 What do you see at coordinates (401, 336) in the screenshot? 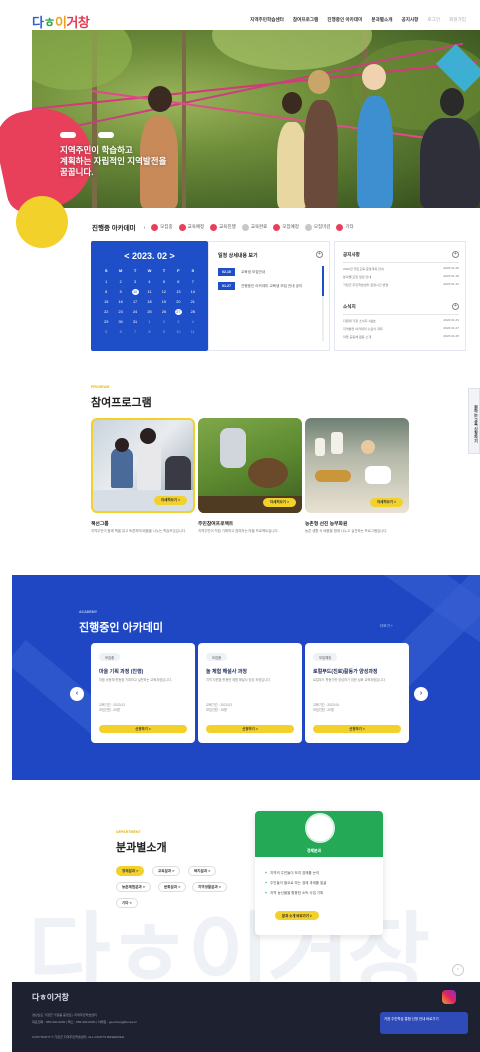
I see `newsletter-row: 마을 공동체 활동 소개 2023.01.25` at bounding box center [401, 336].